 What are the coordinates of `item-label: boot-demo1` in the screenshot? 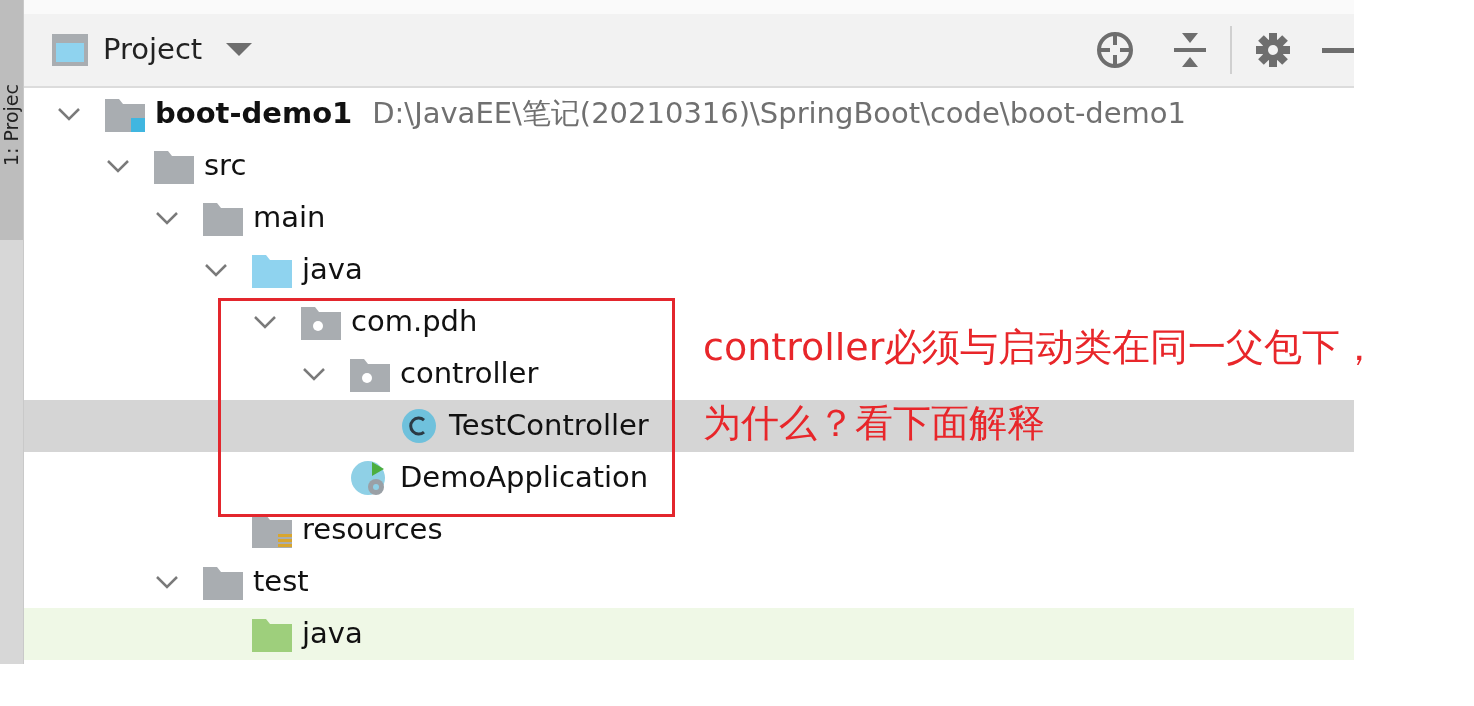 It's located at (254, 114).